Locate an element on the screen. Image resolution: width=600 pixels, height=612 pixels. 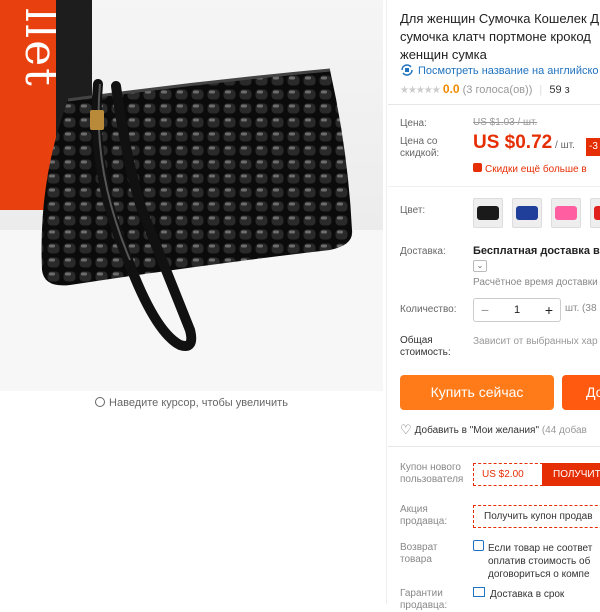
guarantee-label-line: продавца: is located at coordinates (424, 605).